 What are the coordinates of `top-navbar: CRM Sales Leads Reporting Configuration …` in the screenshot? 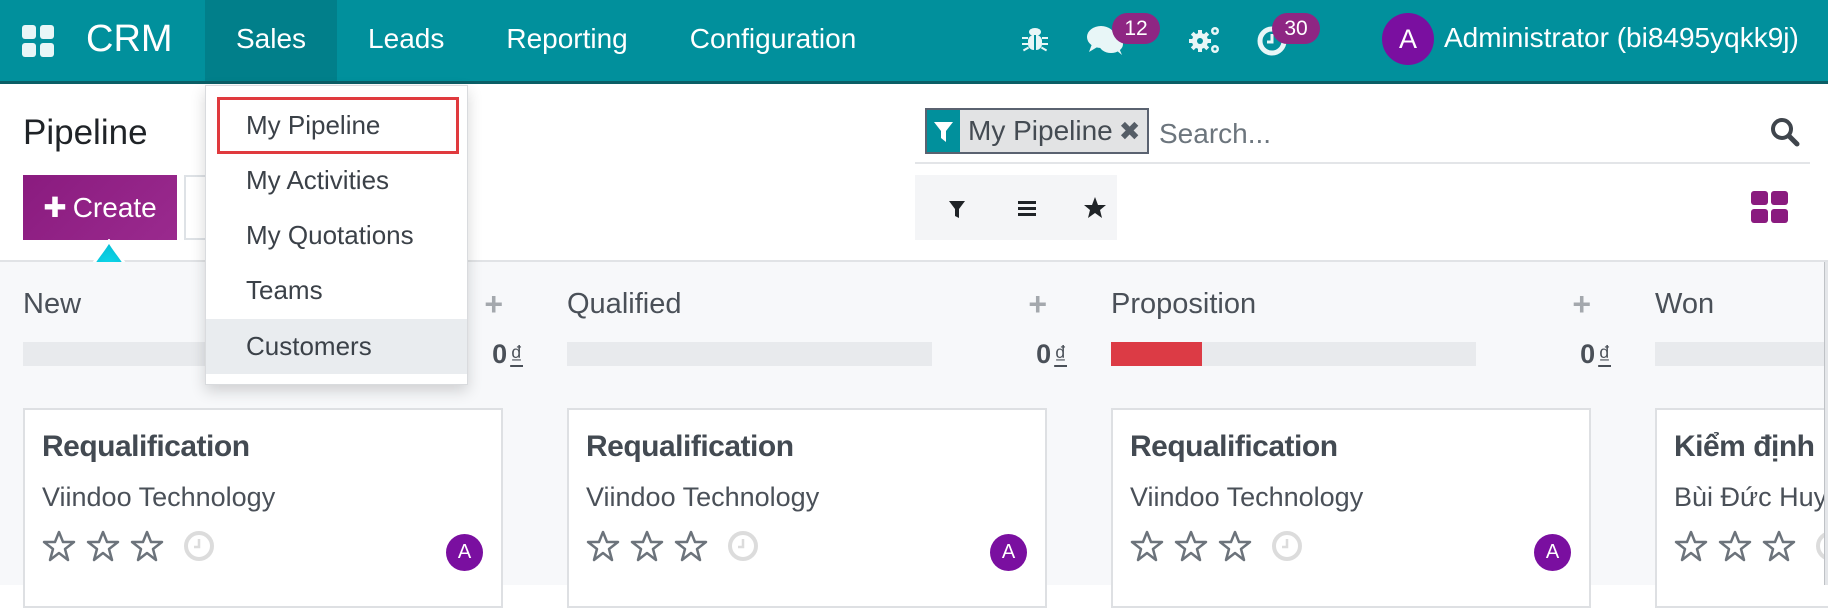 It's located at (914, 42).